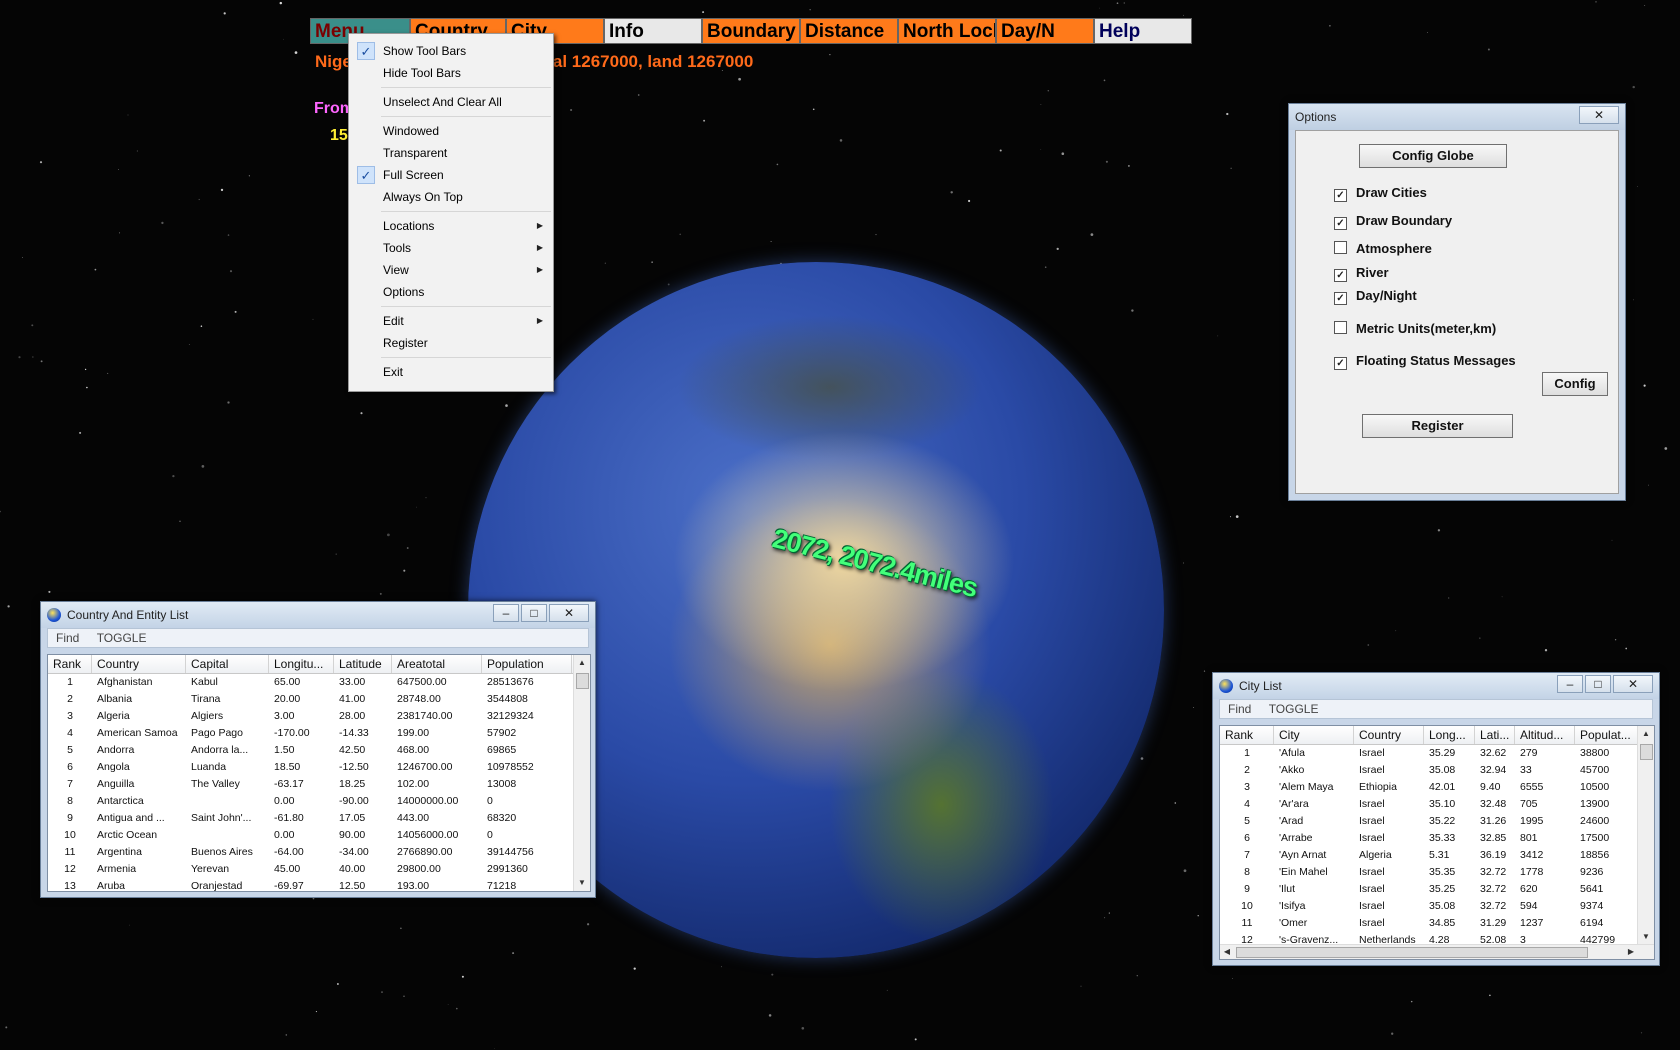 The image size is (1680, 1050). I want to click on menu-item-register: Register, so click(451, 343).